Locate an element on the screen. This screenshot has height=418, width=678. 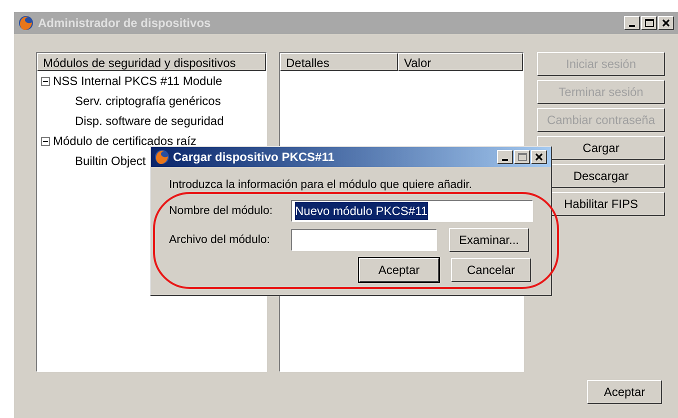
field-label: Nombre del módulo: is located at coordinates (221, 211).